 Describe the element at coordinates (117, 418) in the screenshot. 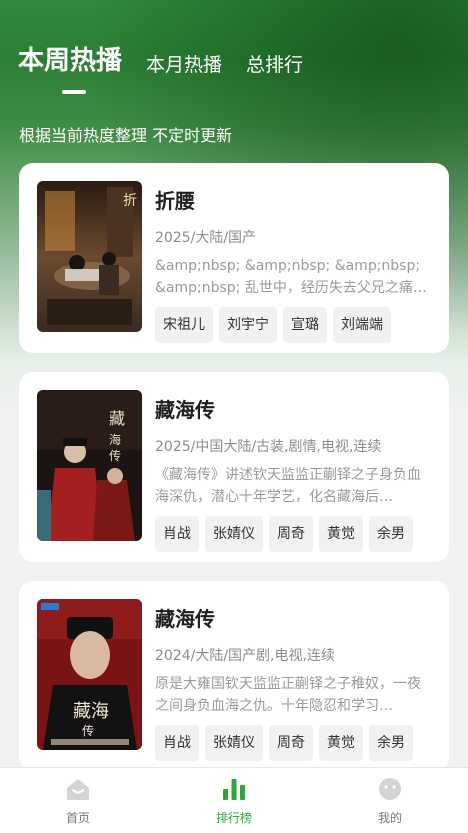

I see `svg-text: 藏` at that location.